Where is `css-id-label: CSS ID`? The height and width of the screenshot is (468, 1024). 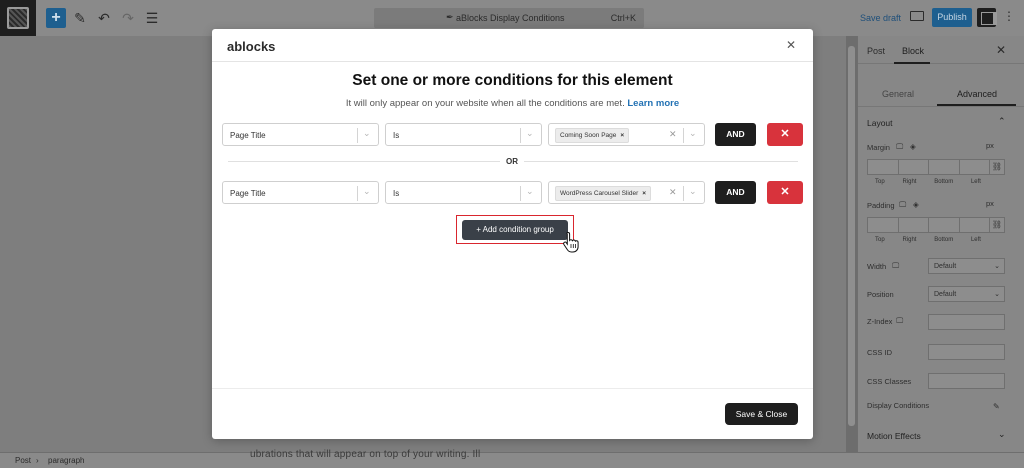 css-id-label: CSS ID is located at coordinates (880, 352).